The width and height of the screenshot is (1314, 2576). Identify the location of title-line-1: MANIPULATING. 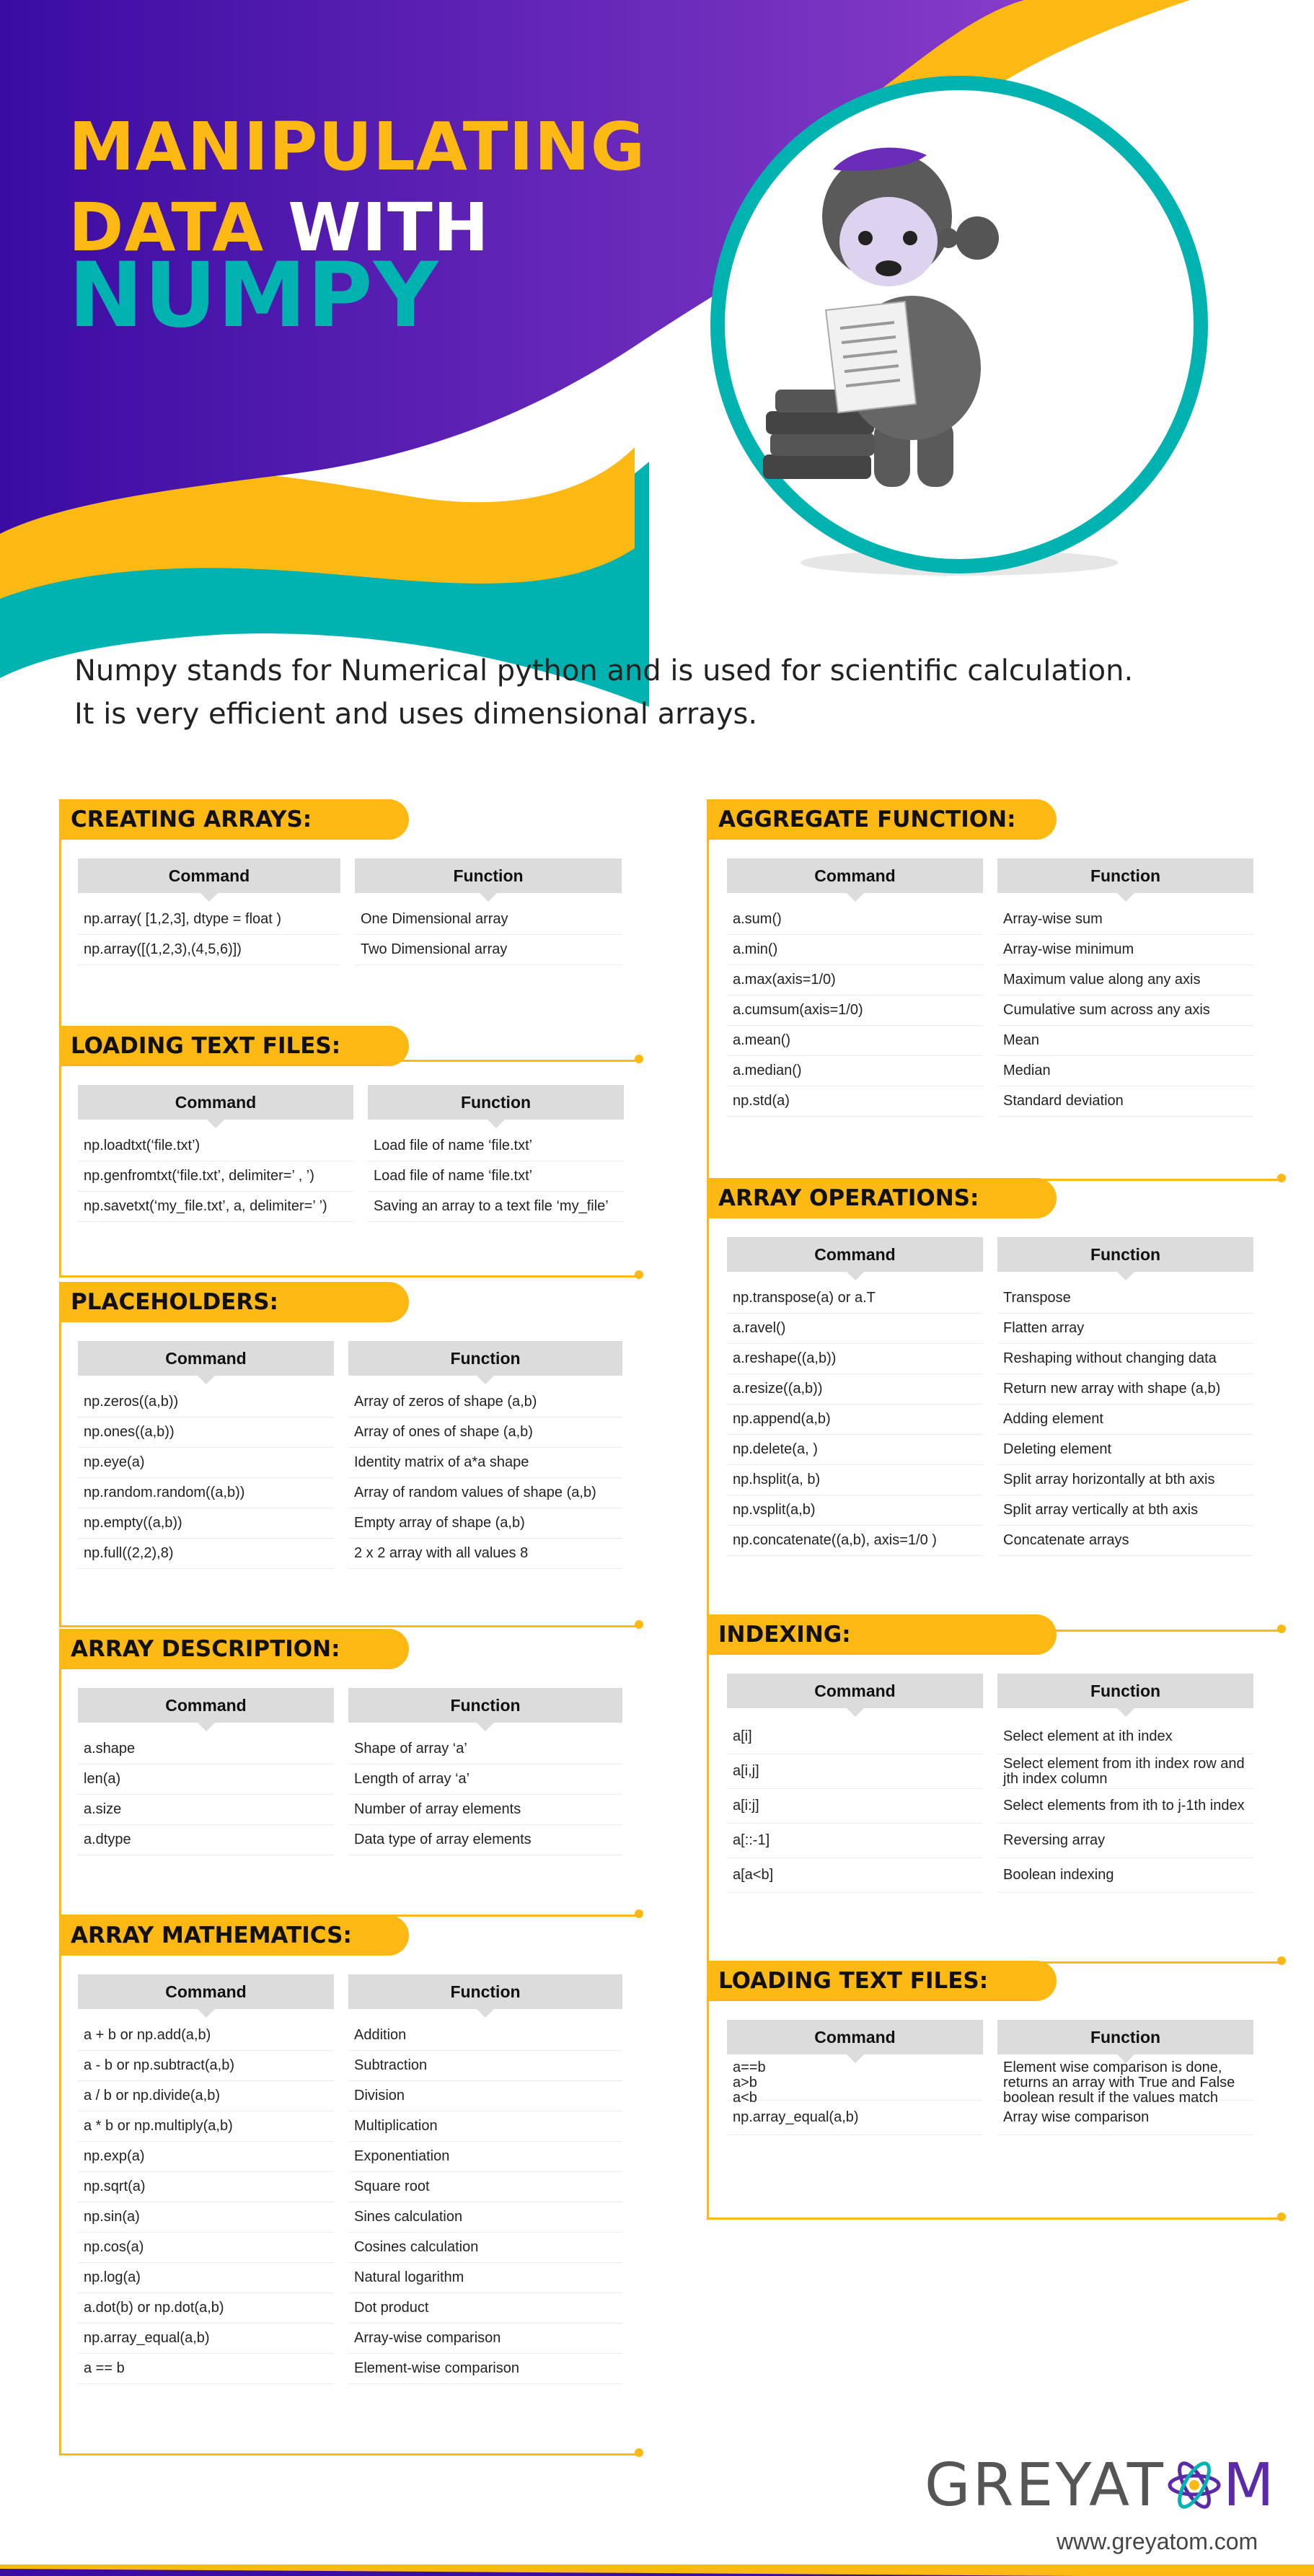
(357, 146).